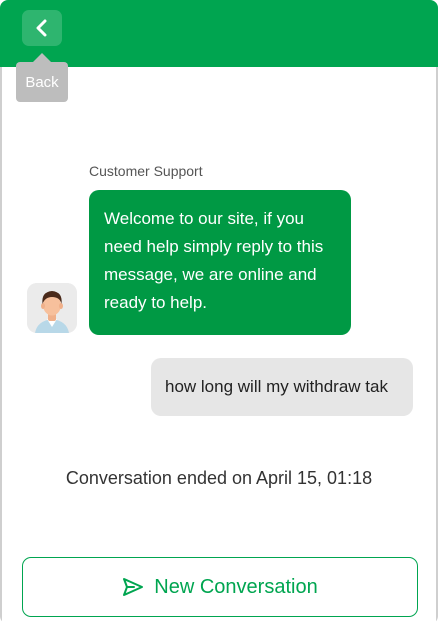 Image resolution: width=438 pixels, height=624 pixels. I want to click on conversation-ended-notice: Conversation ended on April 15, 01:18, so click(219, 478).